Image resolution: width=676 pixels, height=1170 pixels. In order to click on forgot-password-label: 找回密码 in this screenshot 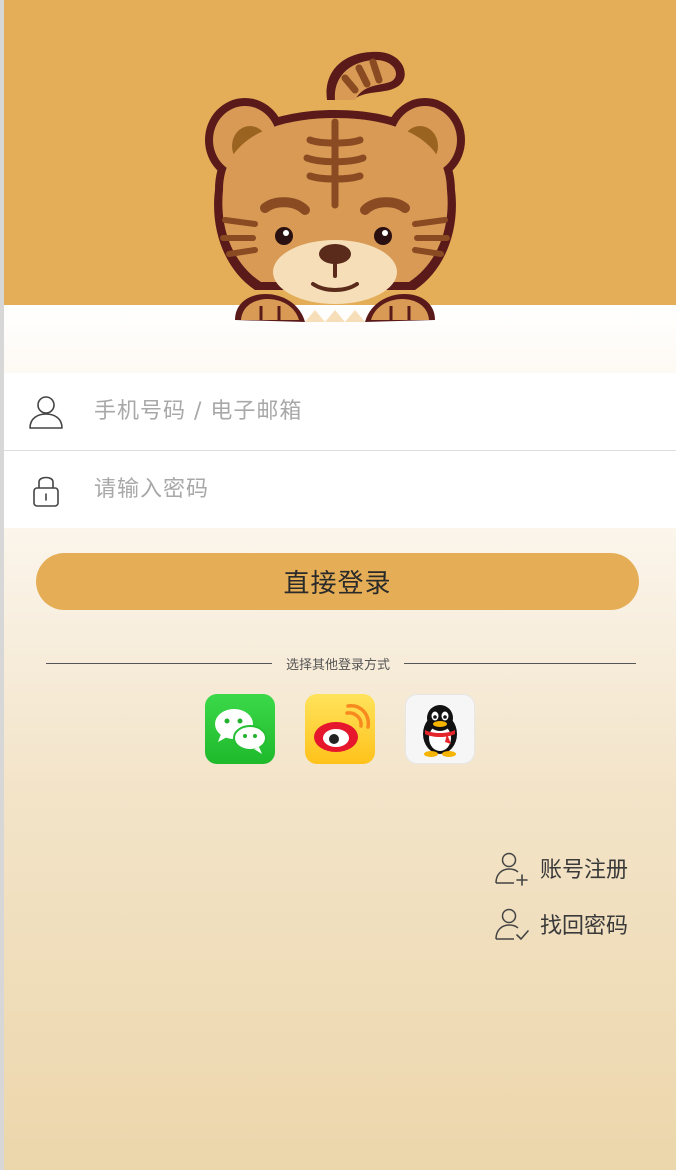, I will do `click(584, 926)`.